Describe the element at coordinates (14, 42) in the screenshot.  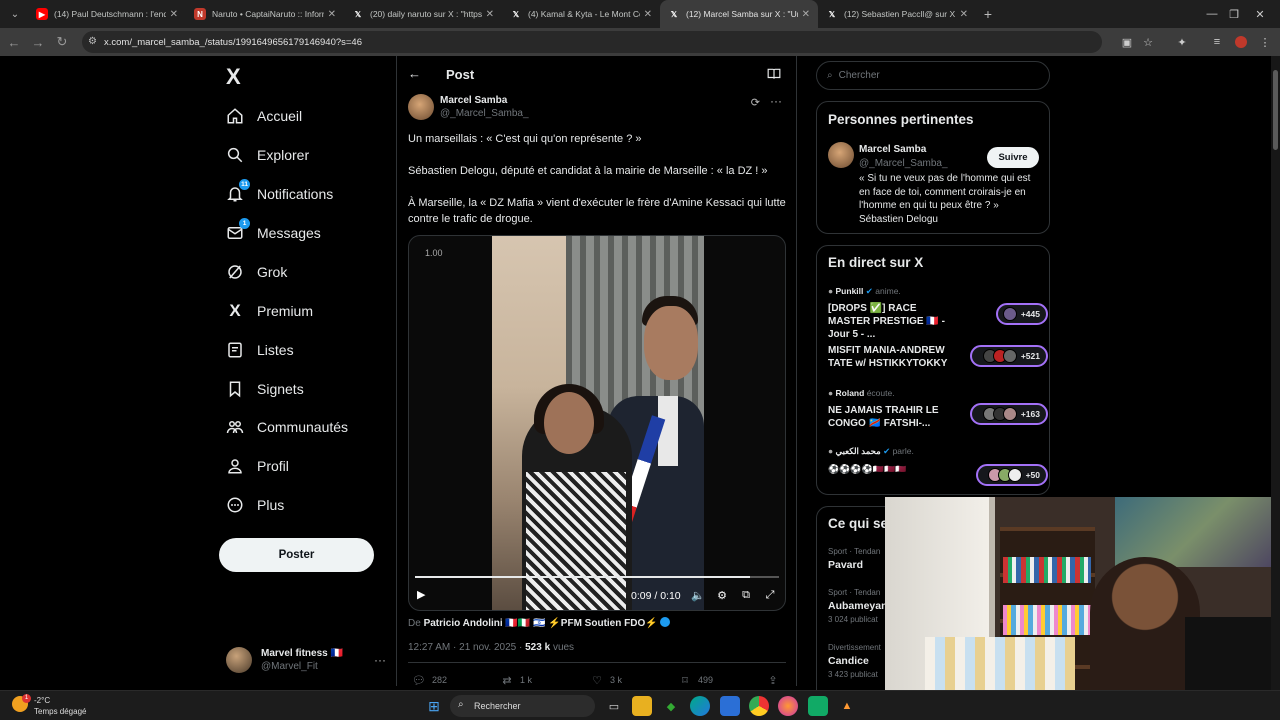
I see `back-icon: ←` at that location.